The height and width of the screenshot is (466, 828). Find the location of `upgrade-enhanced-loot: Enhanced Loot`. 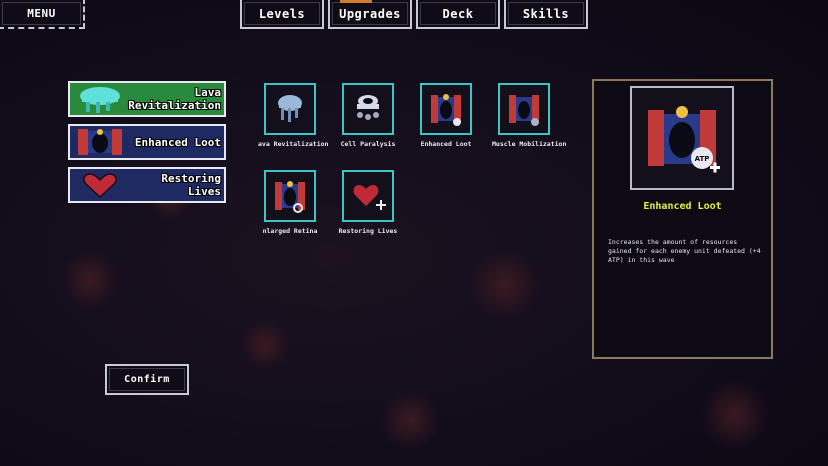

upgrade-enhanced-loot: Enhanced Loot is located at coordinates (446, 115).